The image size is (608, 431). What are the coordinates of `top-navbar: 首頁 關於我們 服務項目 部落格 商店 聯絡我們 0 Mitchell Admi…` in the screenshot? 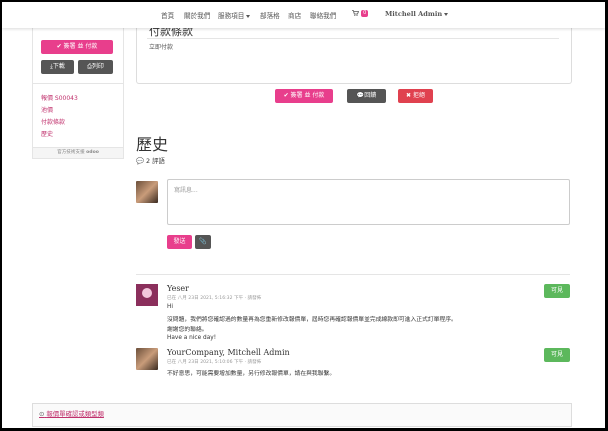 It's located at (303, 15).